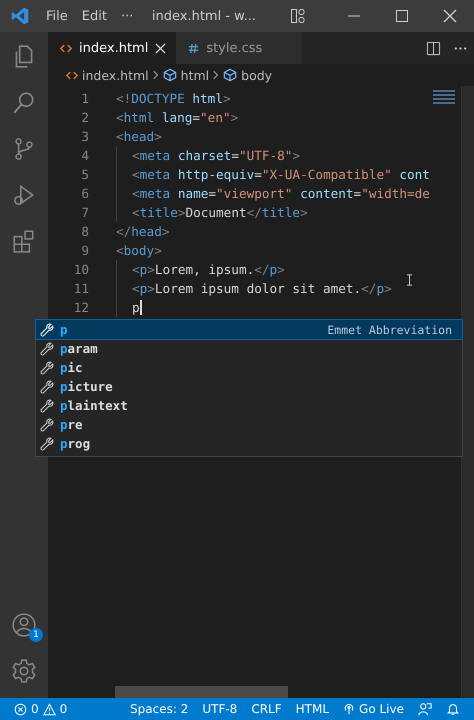 This screenshot has height=720, width=474. What do you see at coordinates (256, 75) in the screenshot?
I see `breadcrumb-item: body` at bounding box center [256, 75].